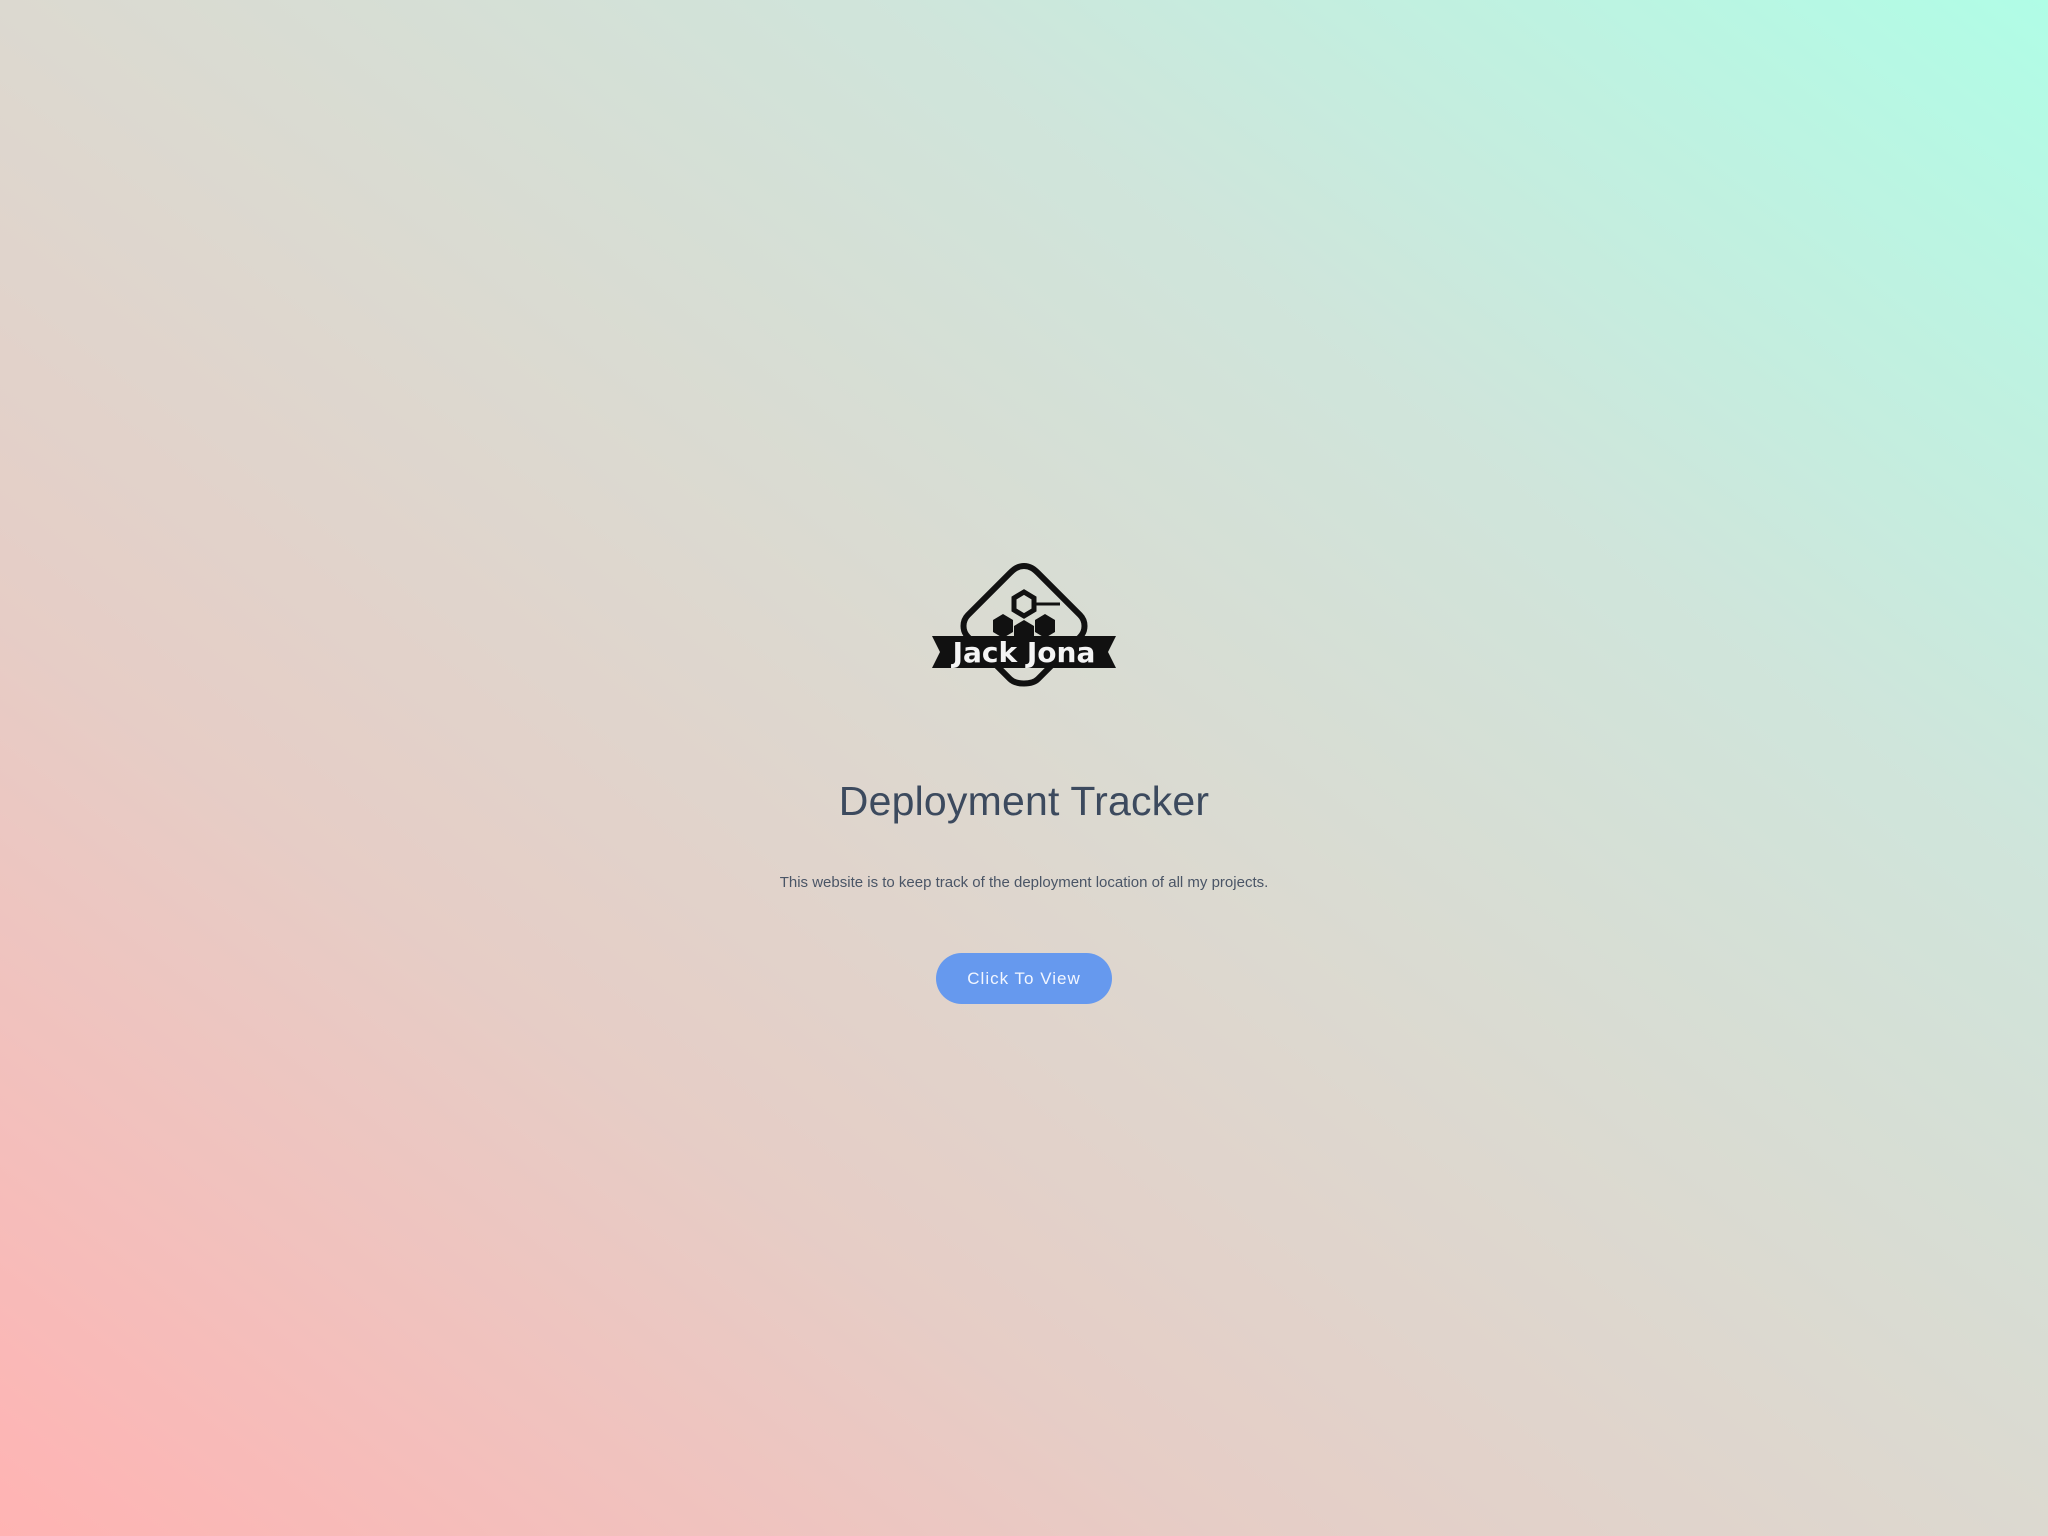 Image resolution: width=2048 pixels, height=1536 pixels. I want to click on click-to-view-button: Click To View, so click(1024, 978).